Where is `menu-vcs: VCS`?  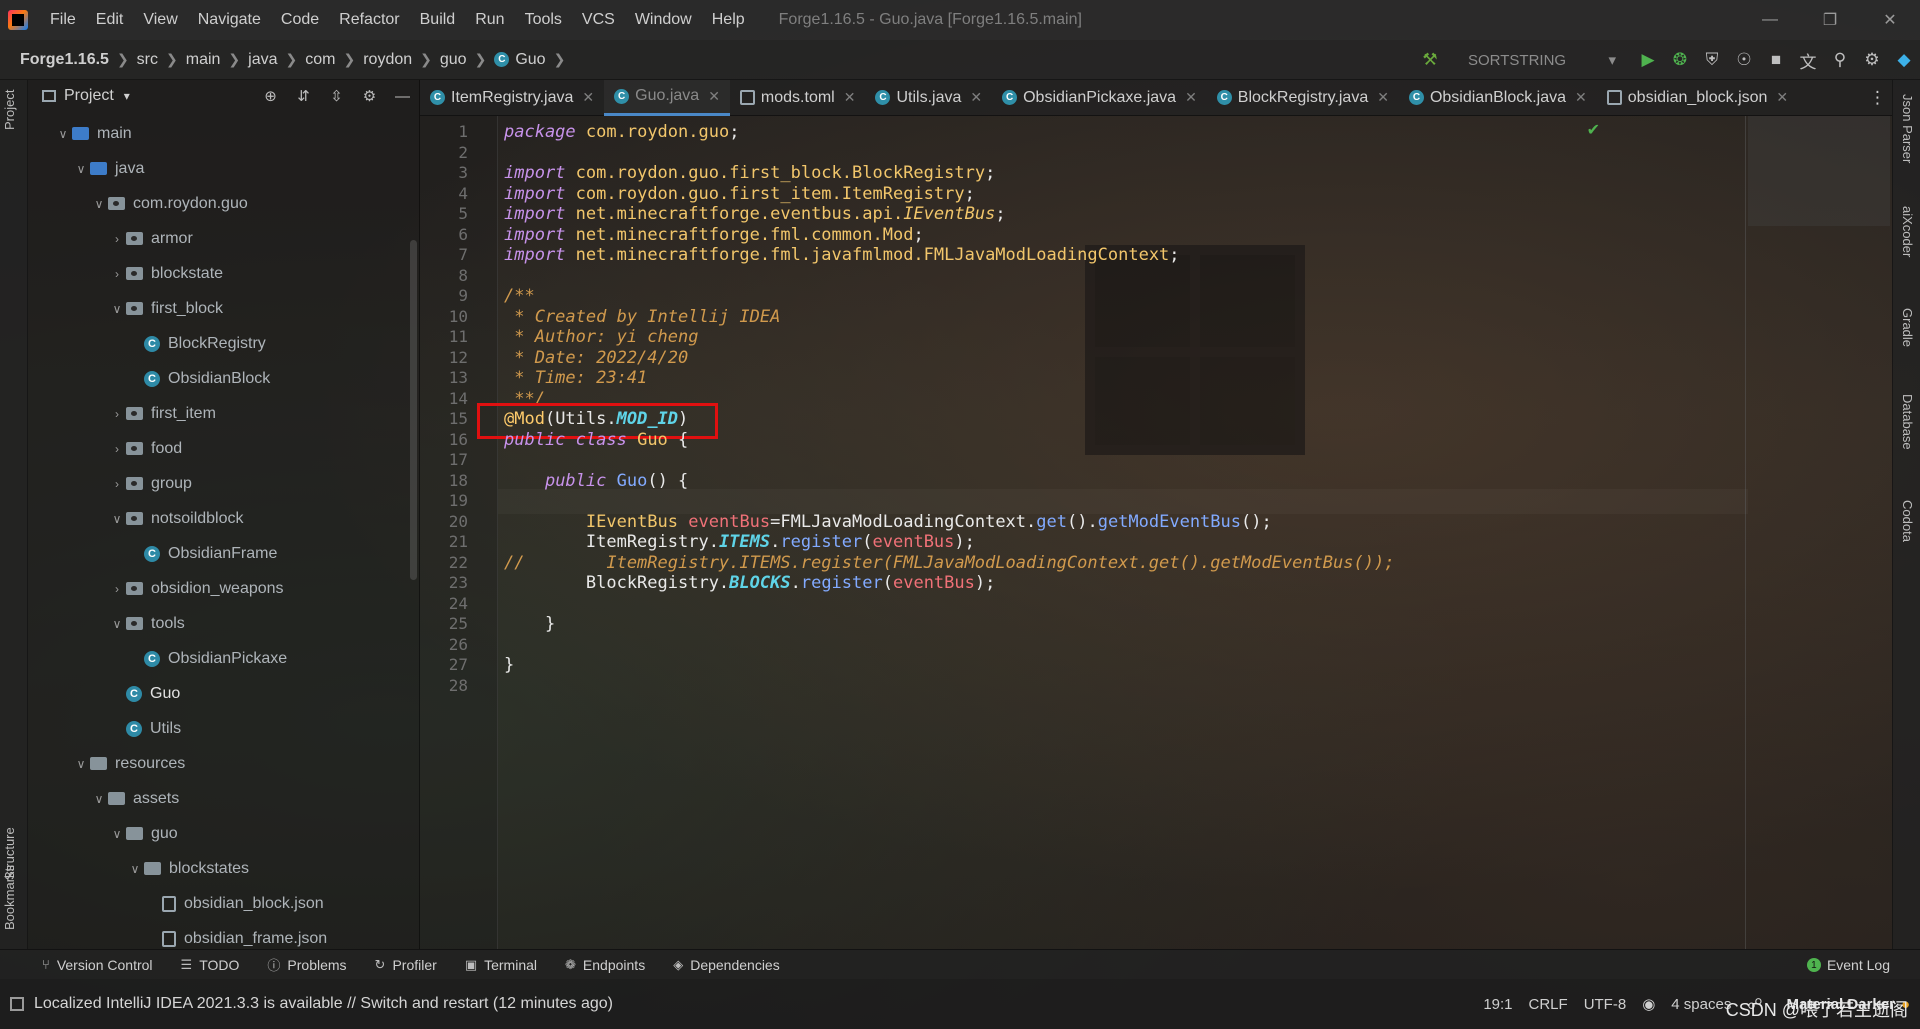 menu-vcs: VCS is located at coordinates (598, 20).